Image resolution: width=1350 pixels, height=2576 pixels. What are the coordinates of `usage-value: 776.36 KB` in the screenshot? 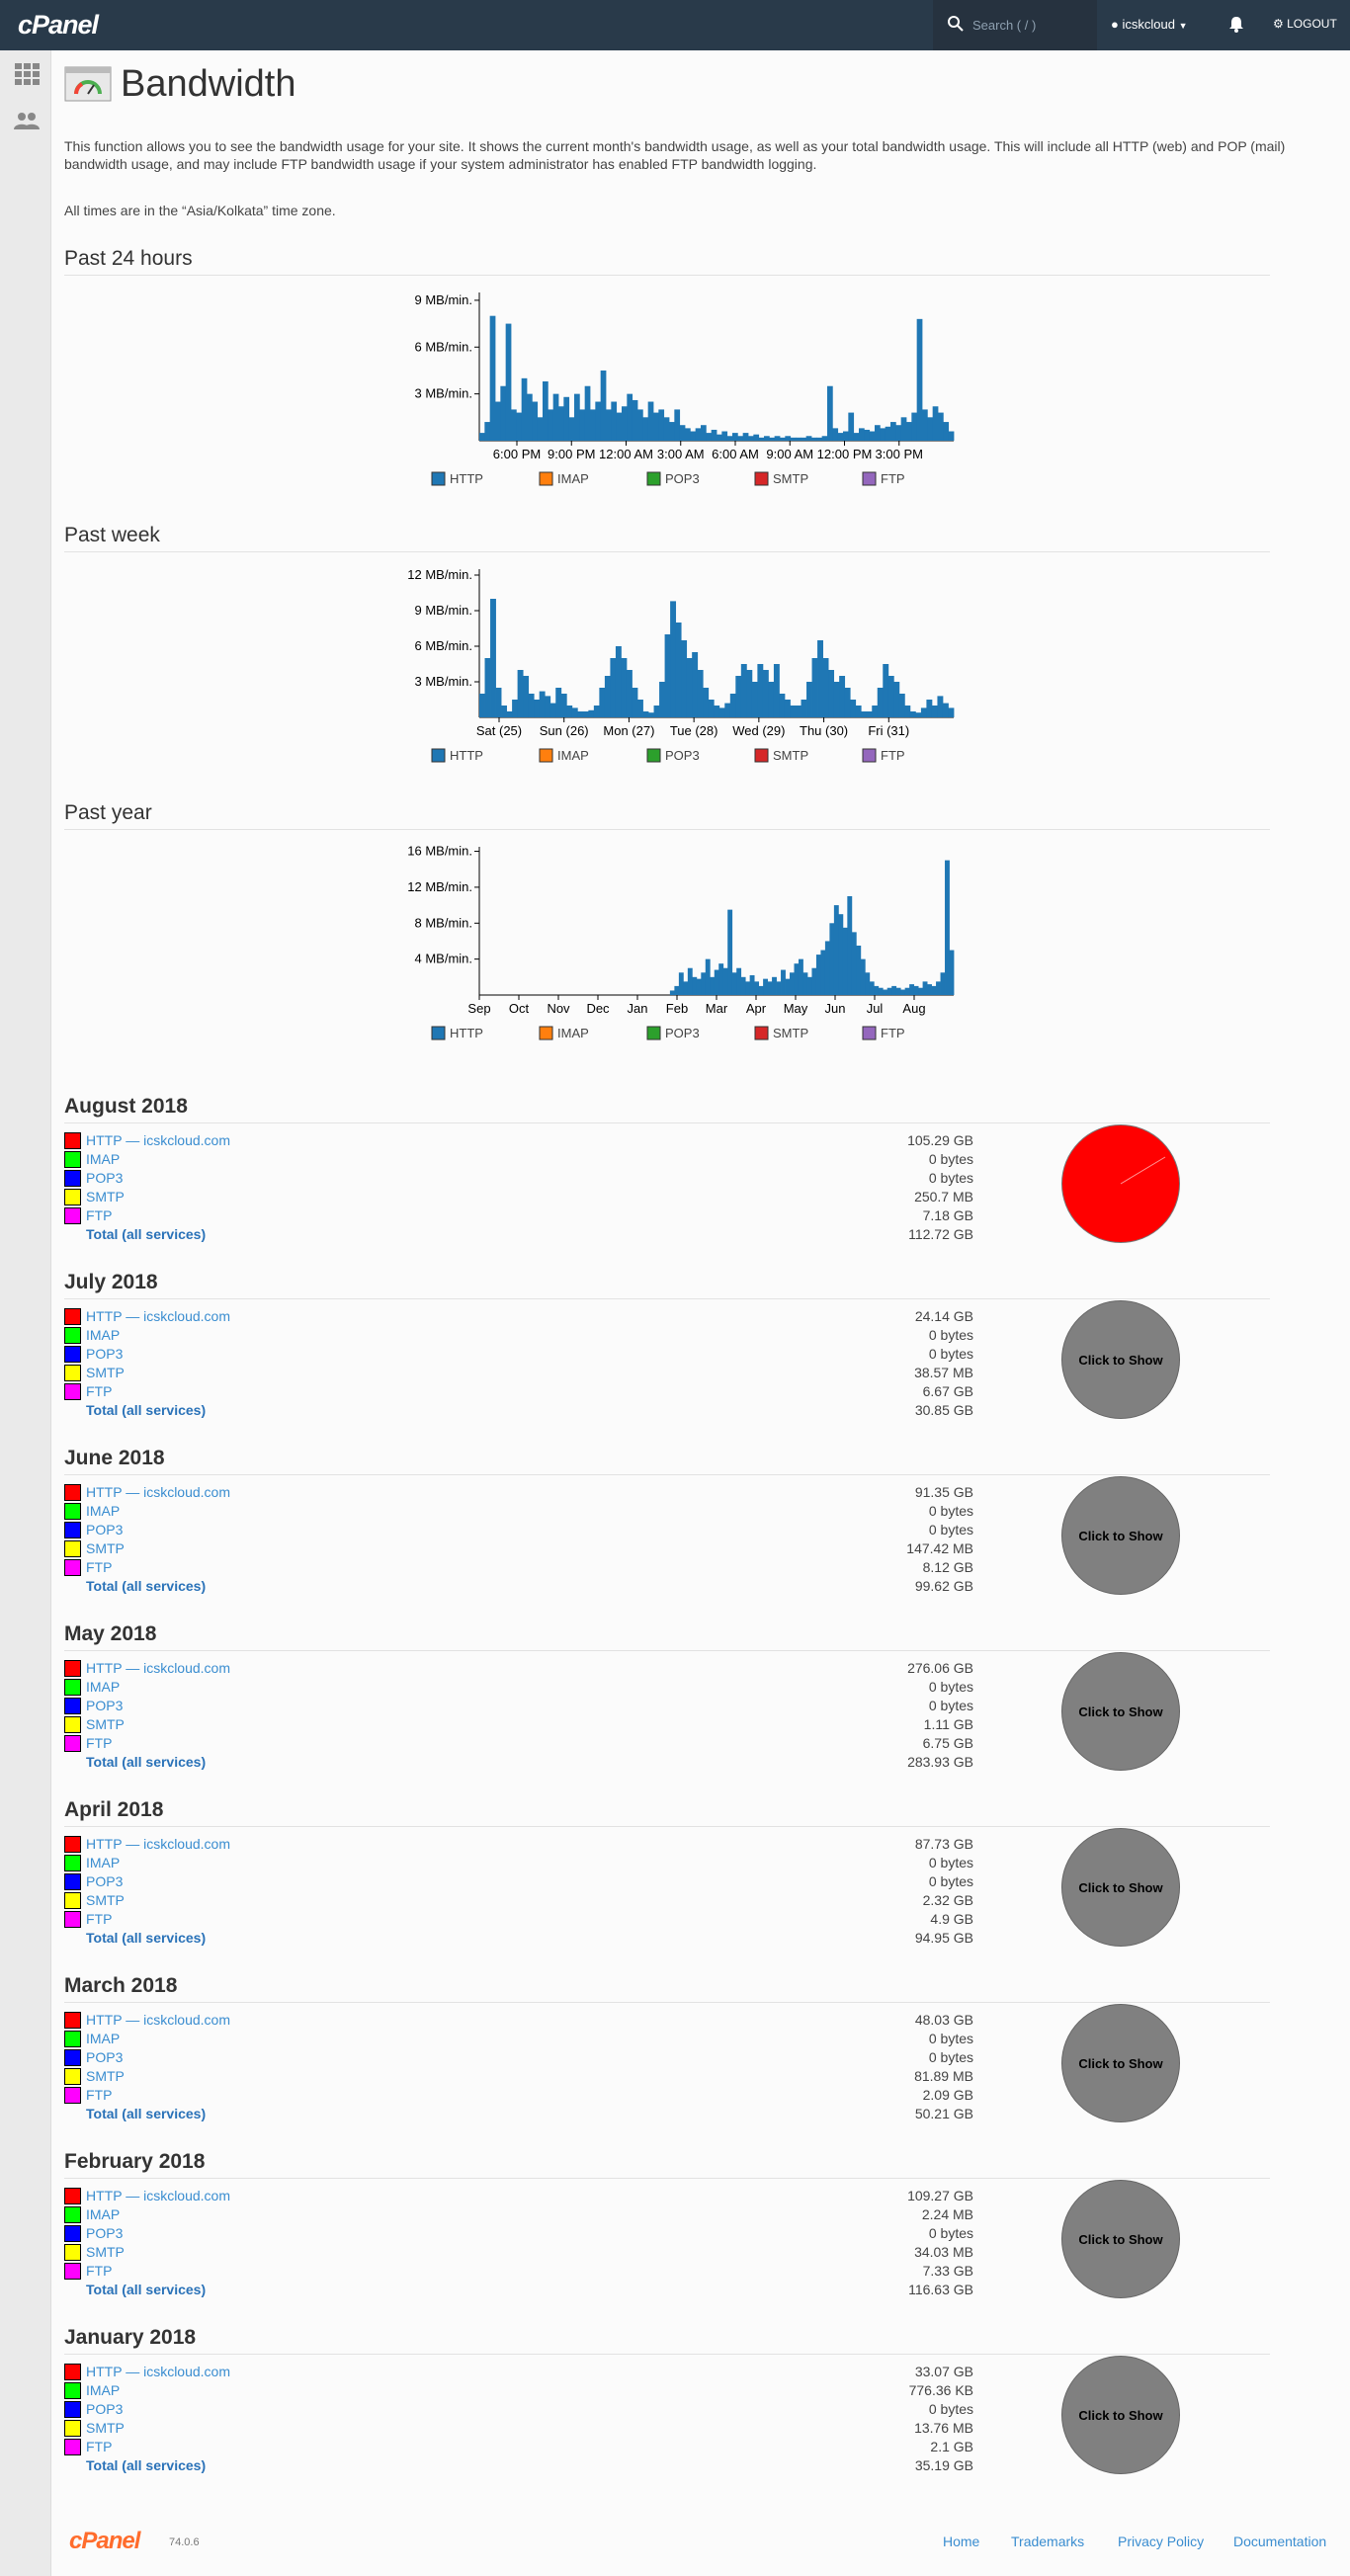 It's located at (940, 2390).